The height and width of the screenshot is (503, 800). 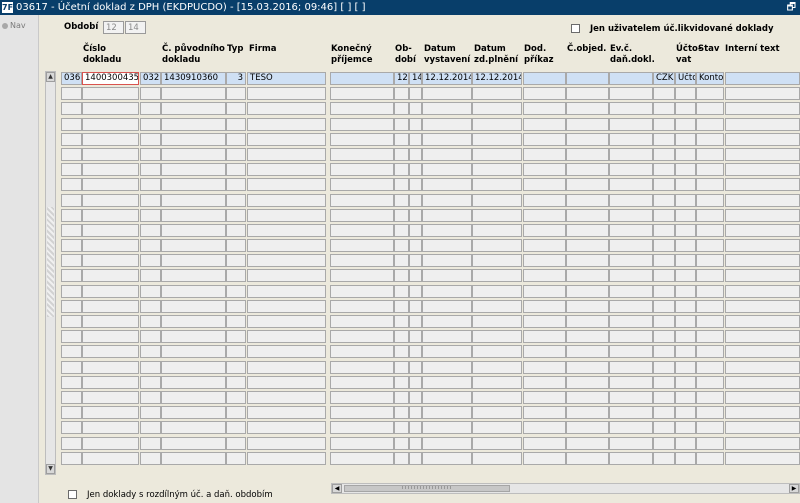 I want to click on table-cell: CZK, so click(x=664, y=78).